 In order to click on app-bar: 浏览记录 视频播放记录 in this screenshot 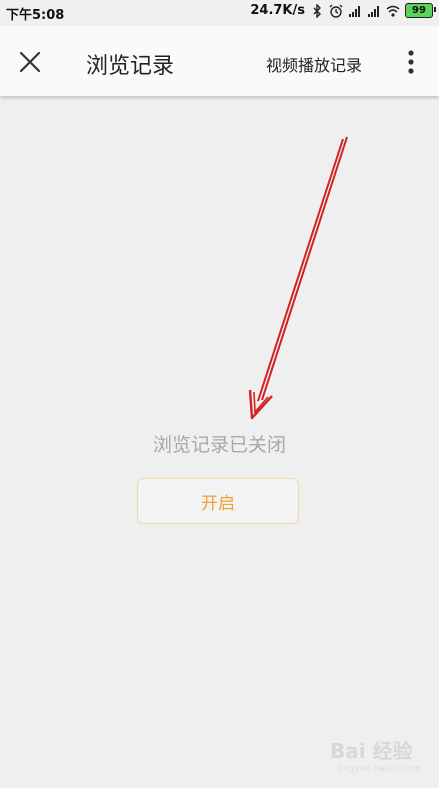, I will do `click(219, 61)`.